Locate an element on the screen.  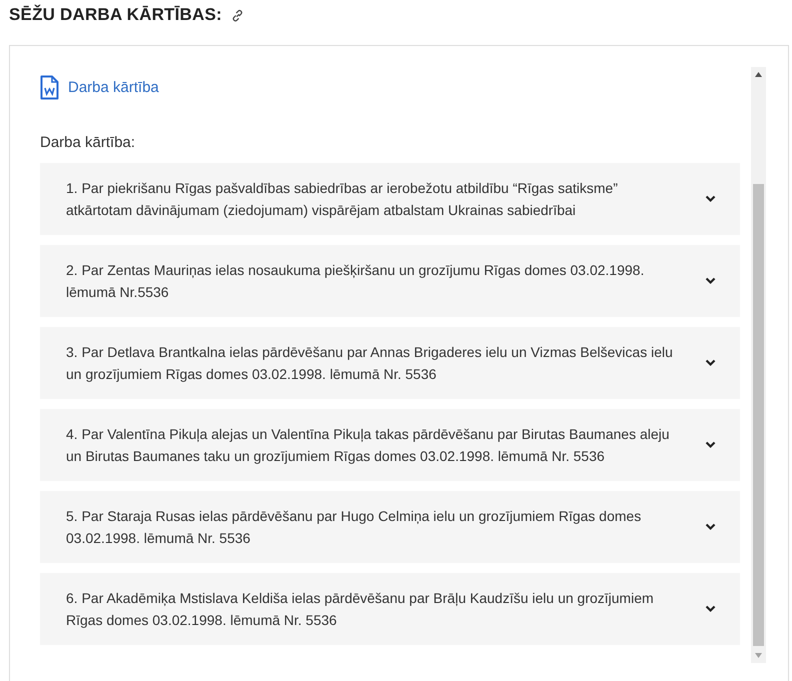
agenda-item: 2. Par Zentas Mauriņas ielas nosaukuma piešķiršanu un grozījumu Rīgas domes 03.02.1998. lēmumā Nr.5536 is located at coordinates (390, 281).